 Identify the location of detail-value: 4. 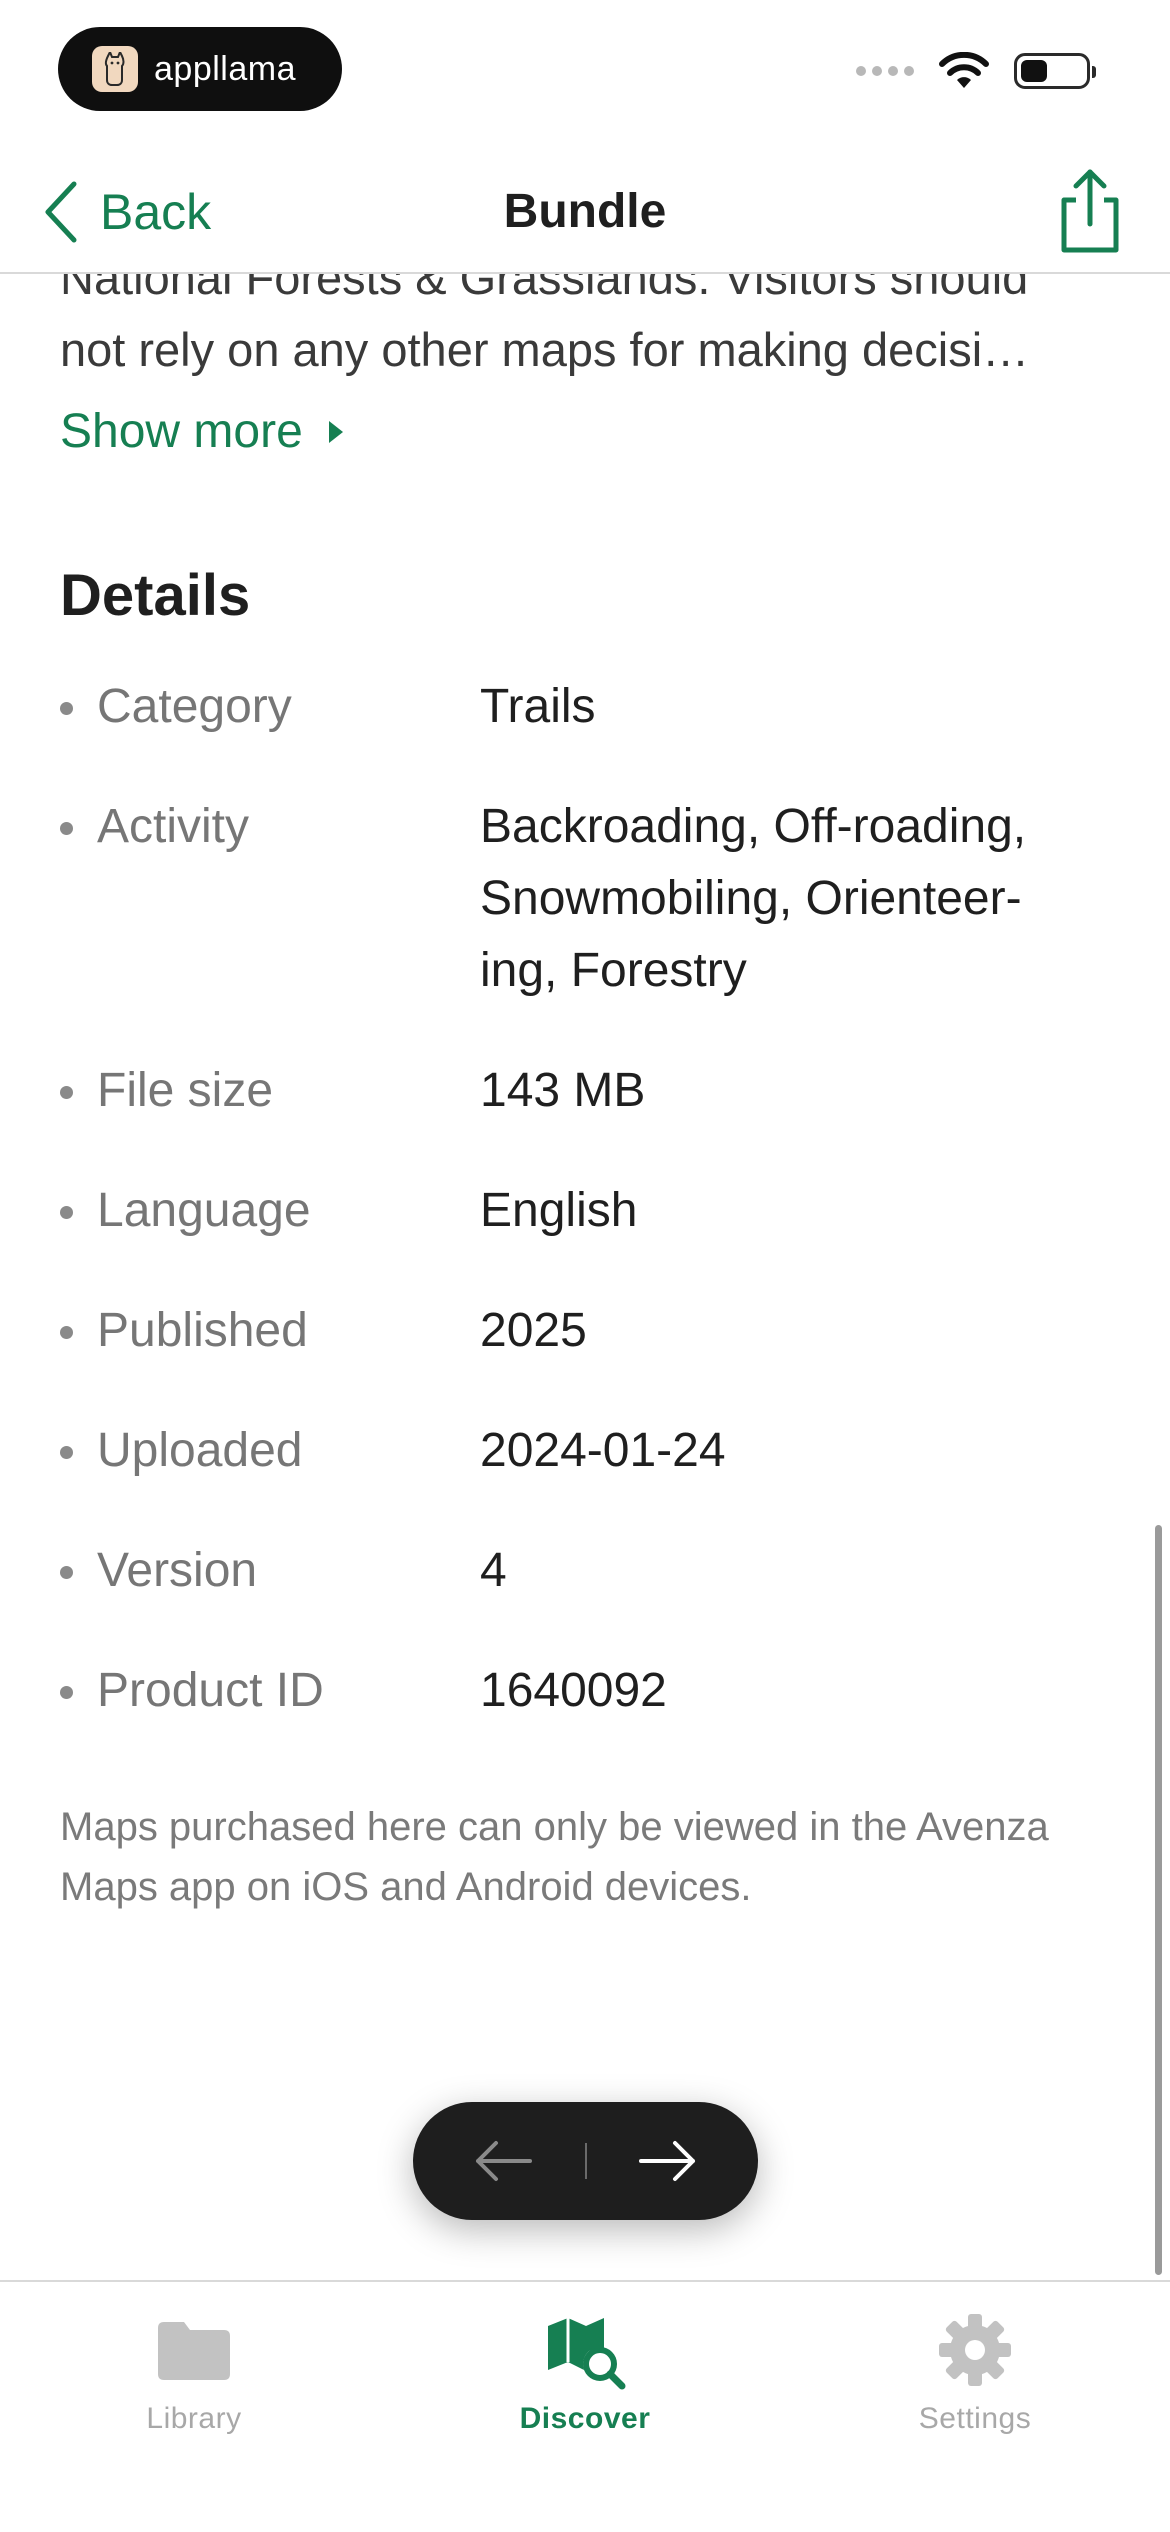
(493, 1570).